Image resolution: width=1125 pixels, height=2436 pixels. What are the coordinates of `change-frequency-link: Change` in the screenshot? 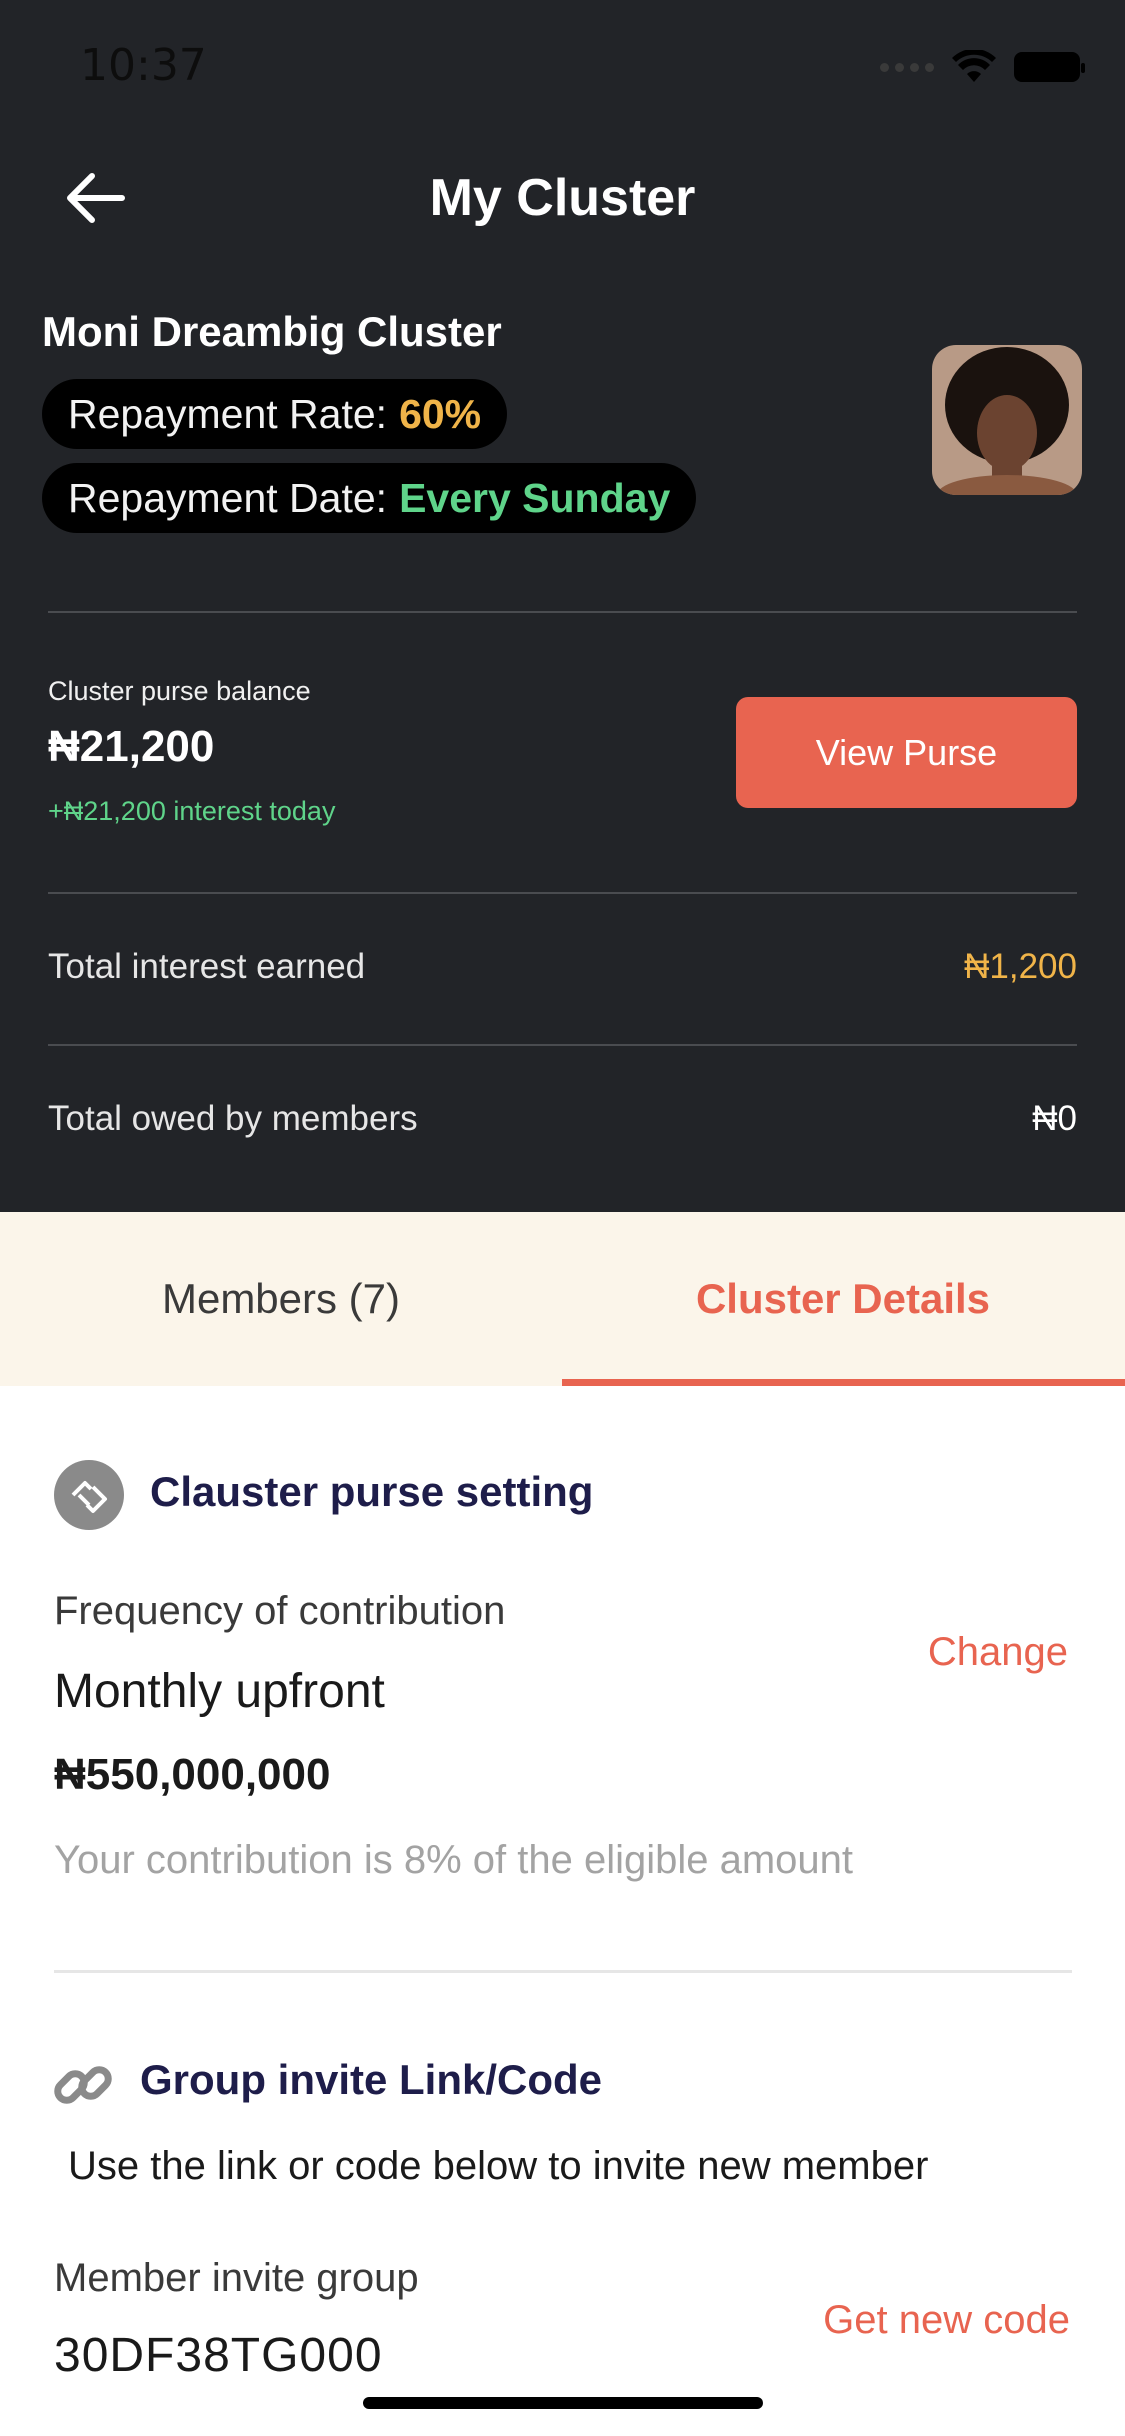 It's located at (998, 1652).